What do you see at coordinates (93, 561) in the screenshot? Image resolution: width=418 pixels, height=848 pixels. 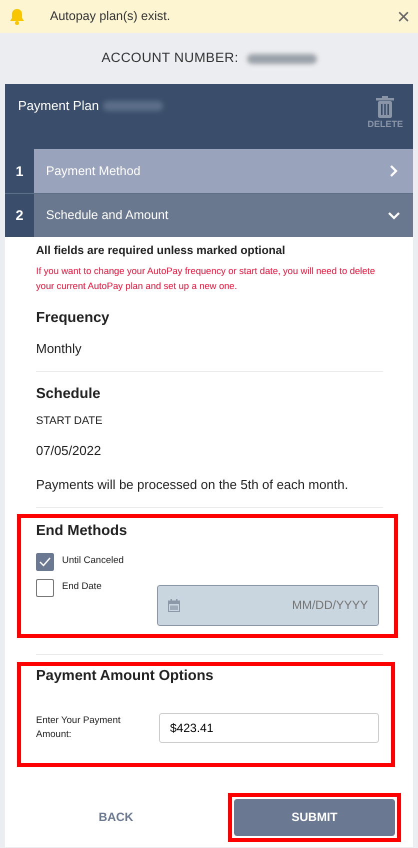 I see `checkbox-label: Until Canceled` at bounding box center [93, 561].